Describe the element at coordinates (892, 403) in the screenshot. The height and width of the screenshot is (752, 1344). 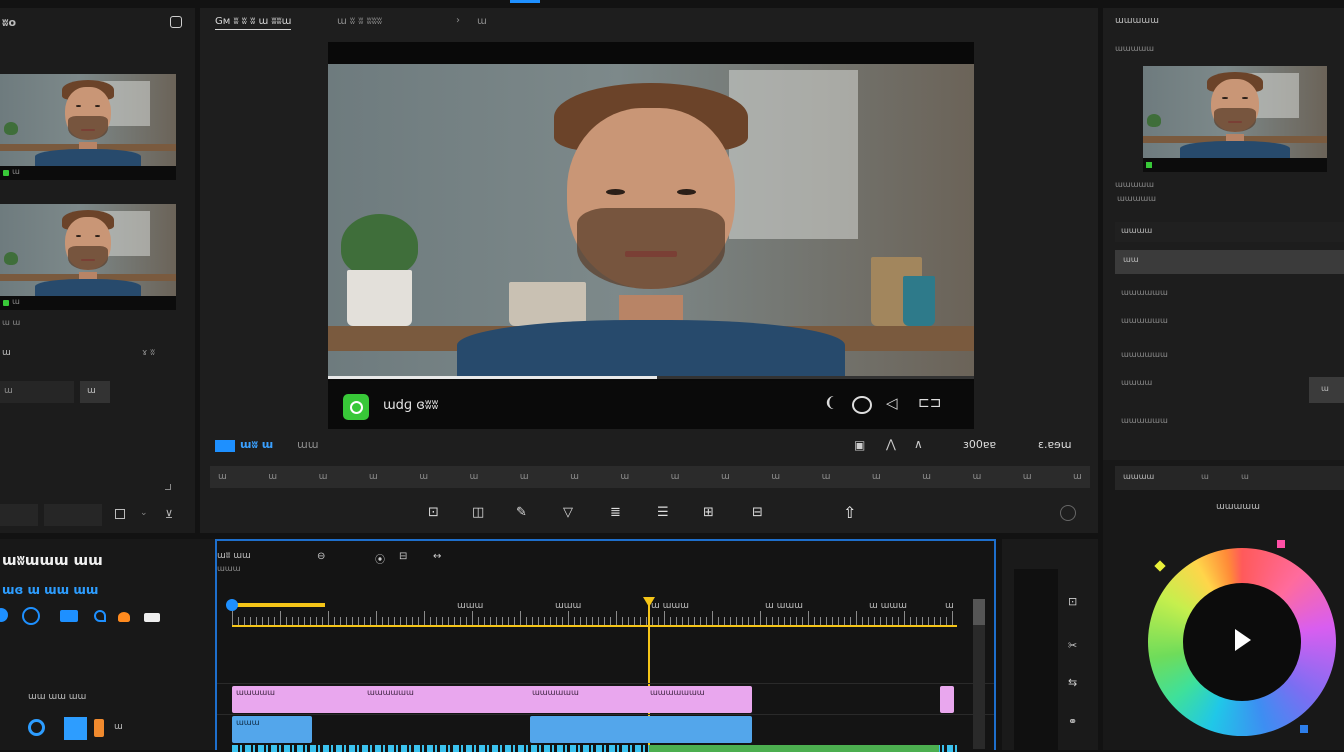
I see `speaker-icon: ◁` at that location.